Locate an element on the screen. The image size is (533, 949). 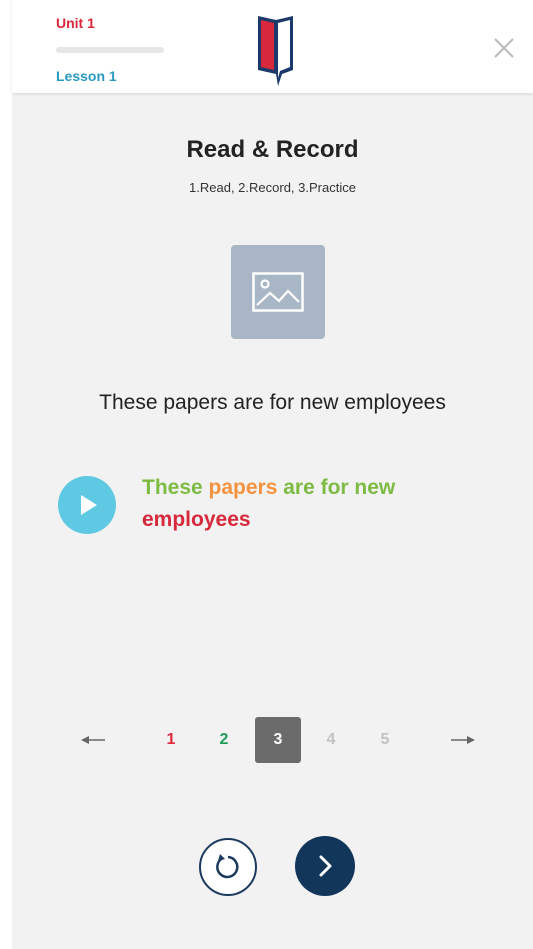
sentence-word: employees is located at coordinates (196, 519).